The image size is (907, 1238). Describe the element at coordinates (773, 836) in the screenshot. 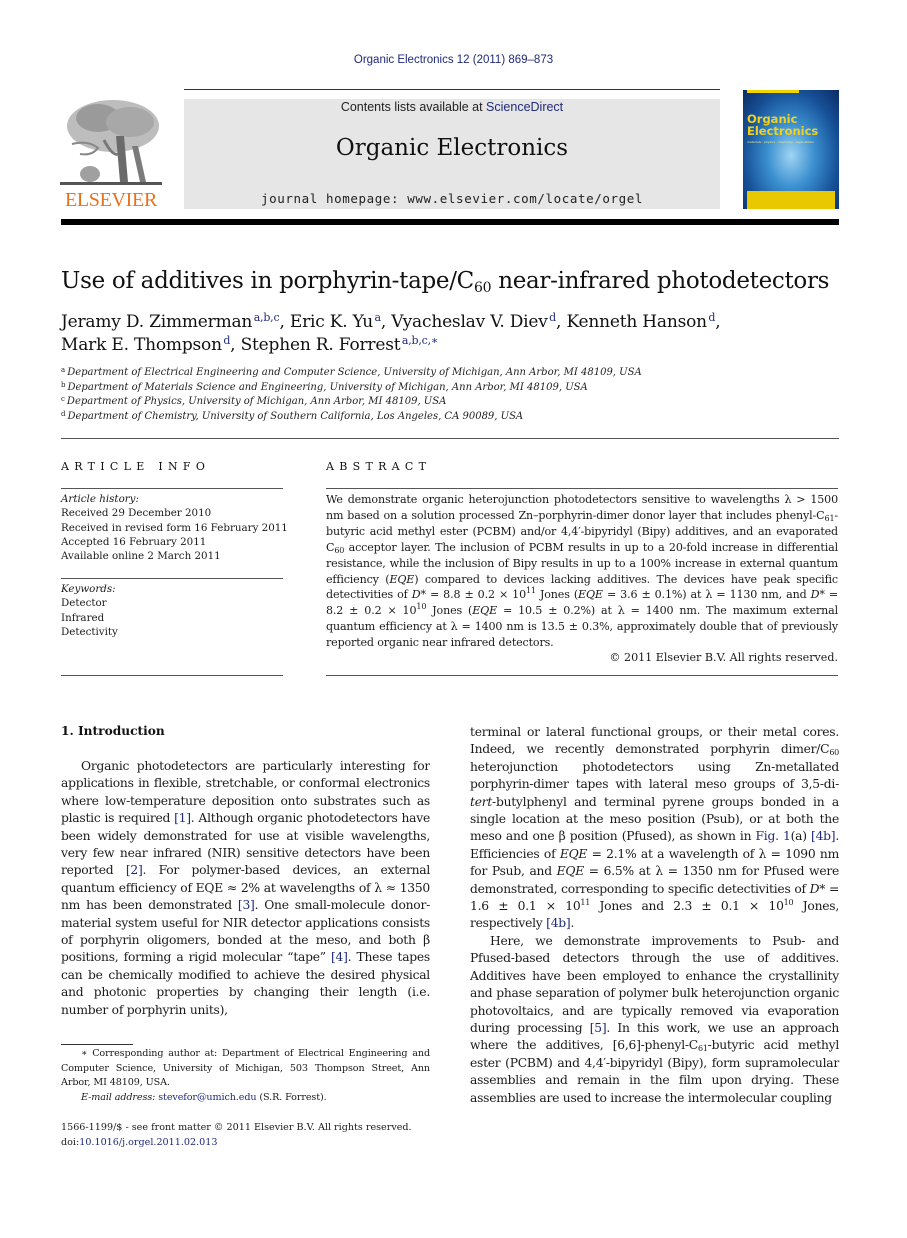

I see `figure-link: Fig. 1` at that location.